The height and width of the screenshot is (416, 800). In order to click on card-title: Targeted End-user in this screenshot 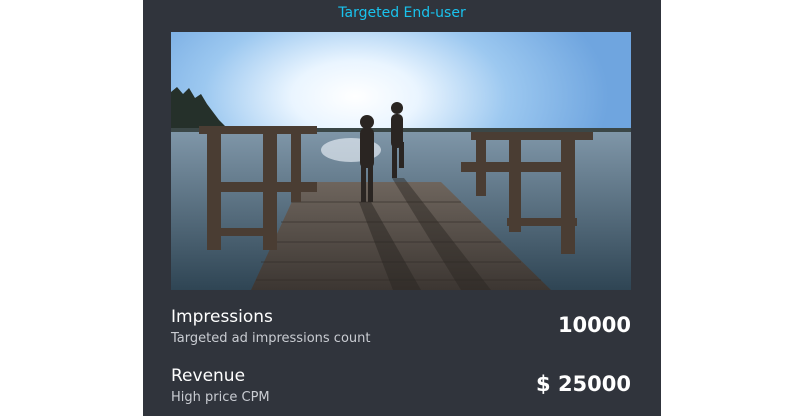, I will do `click(402, 13)`.